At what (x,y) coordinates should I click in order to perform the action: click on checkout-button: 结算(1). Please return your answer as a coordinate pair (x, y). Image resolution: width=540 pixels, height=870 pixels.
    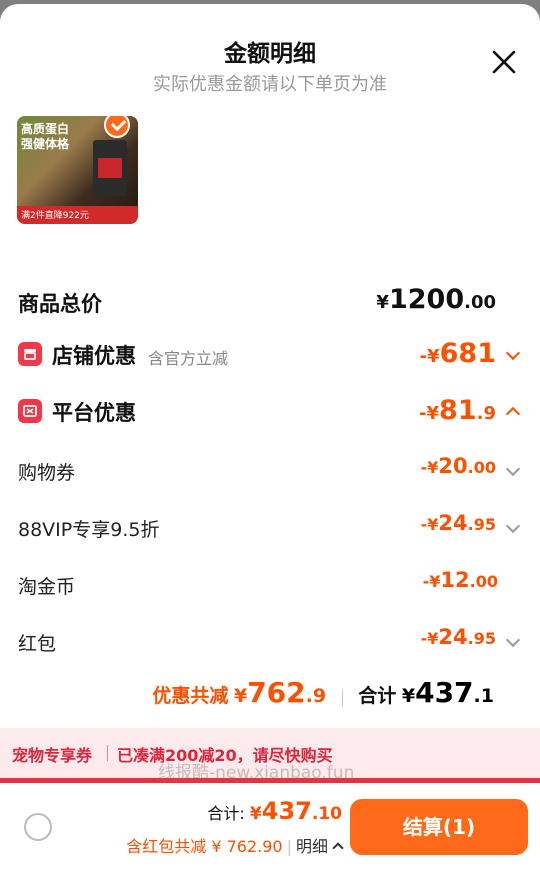
    Looking at the image, I should click on (439, 827).